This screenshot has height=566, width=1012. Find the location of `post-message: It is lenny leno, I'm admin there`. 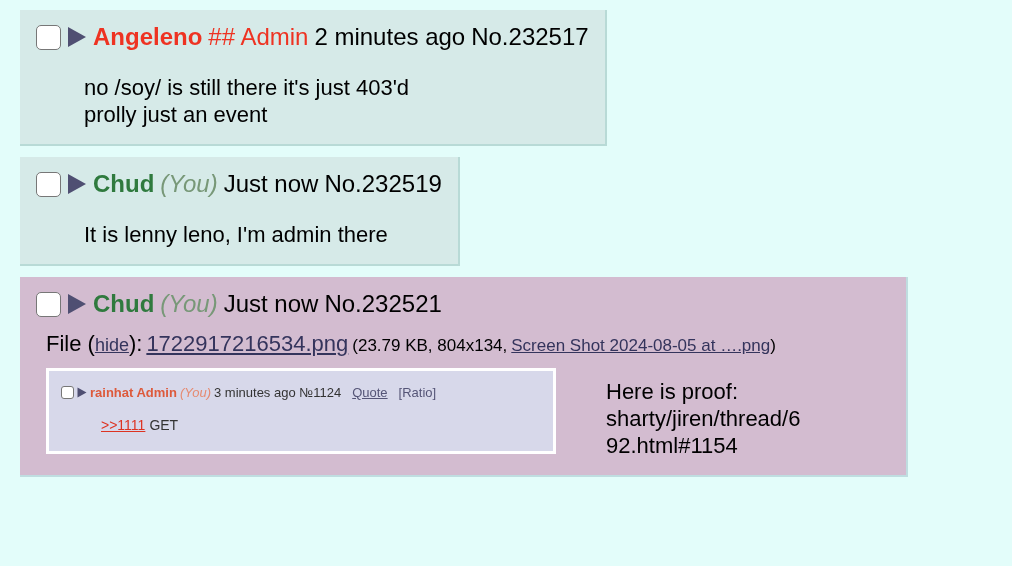

post-message: It is lenny leno, I'm admin there is located at coordinates (236, 234).